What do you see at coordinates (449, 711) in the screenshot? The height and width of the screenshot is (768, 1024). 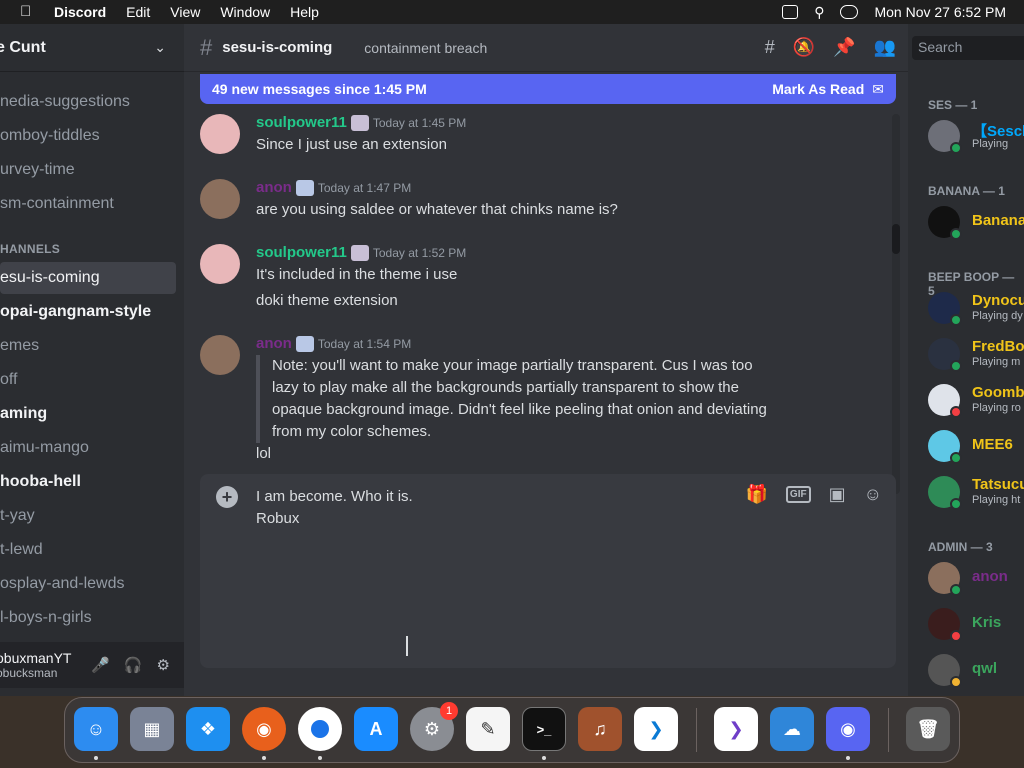 I see `notification-badge: 1` at bounding box center [449, 711].